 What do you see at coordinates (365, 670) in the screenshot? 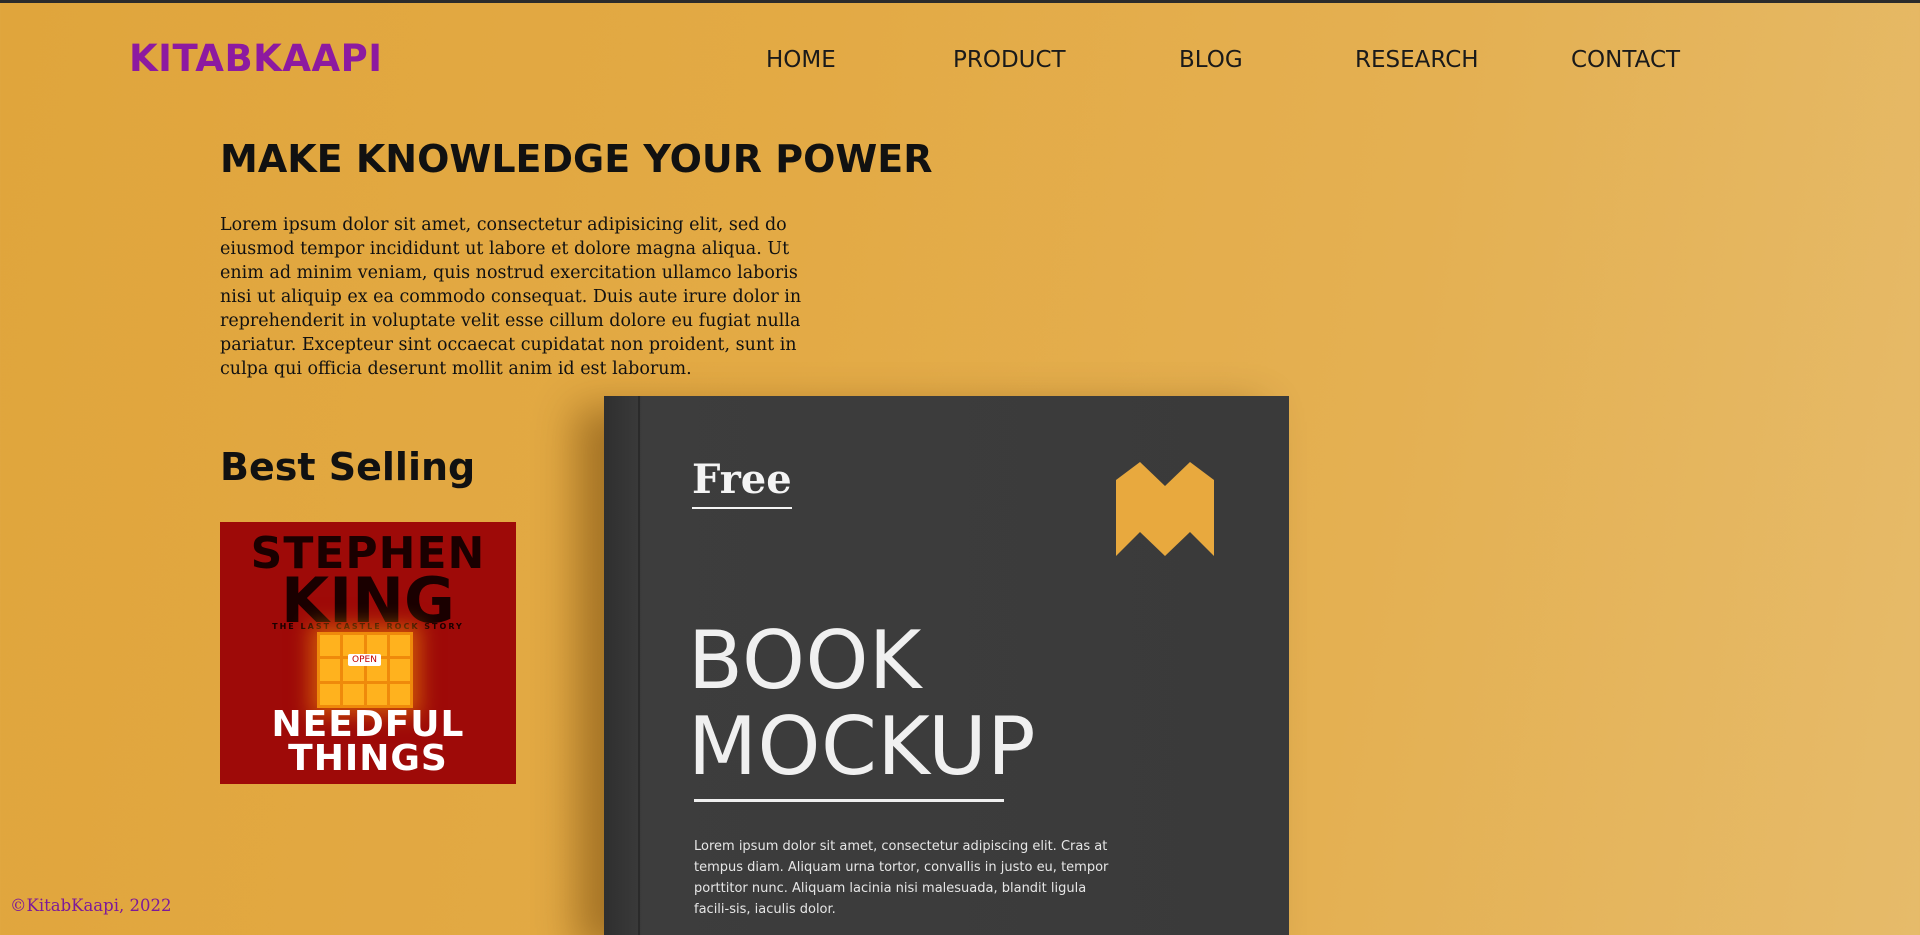
I see `cover-window-illustration` at bounding box center [365, 670].